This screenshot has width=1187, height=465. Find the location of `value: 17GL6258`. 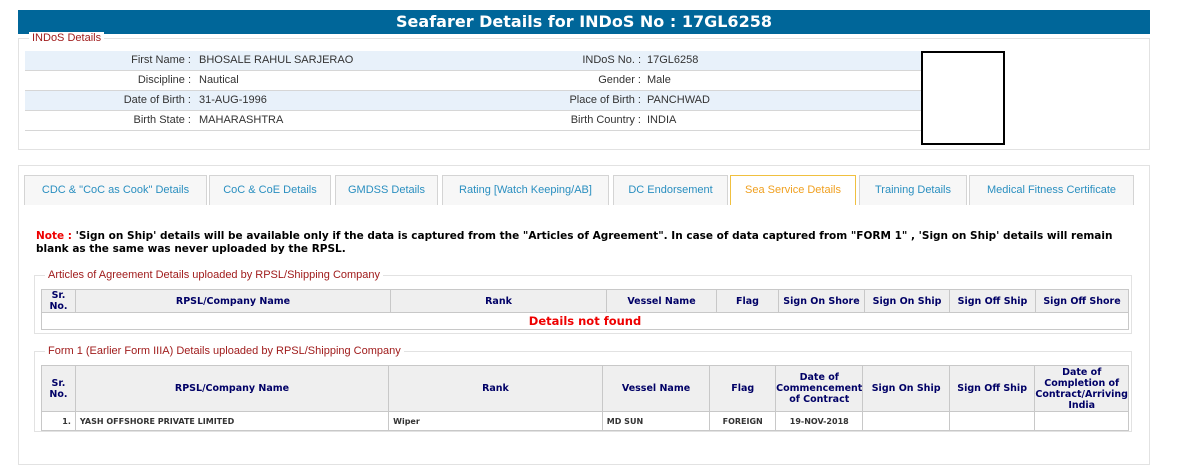

value: 17GL6258 is located at coordinates (673, 60).